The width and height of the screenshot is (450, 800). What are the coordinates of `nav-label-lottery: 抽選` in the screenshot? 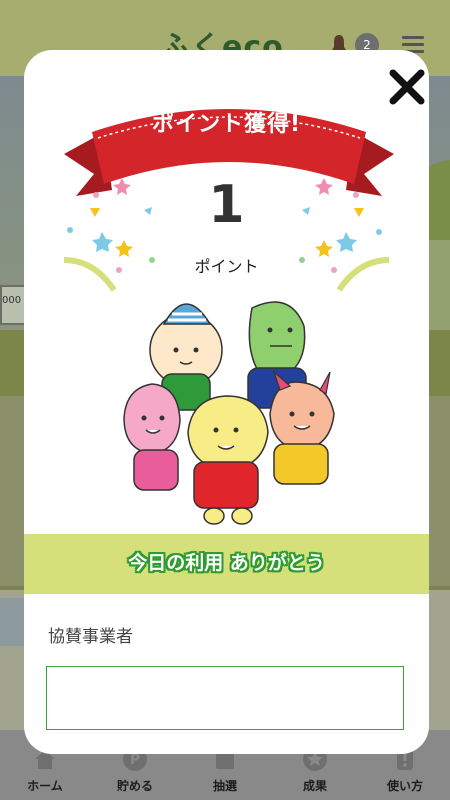 It's located at (224, 786).